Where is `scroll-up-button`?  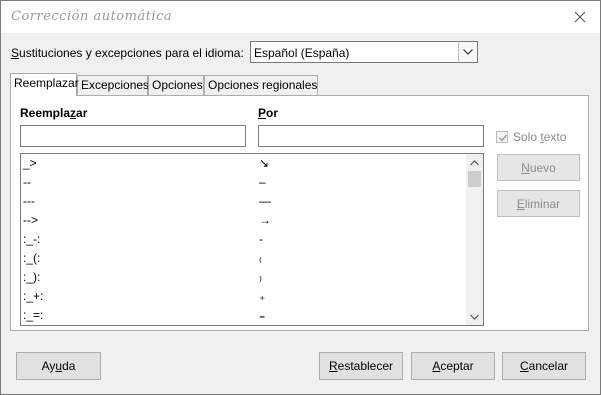 scroll-up-button is located at coordinates (474, 162).